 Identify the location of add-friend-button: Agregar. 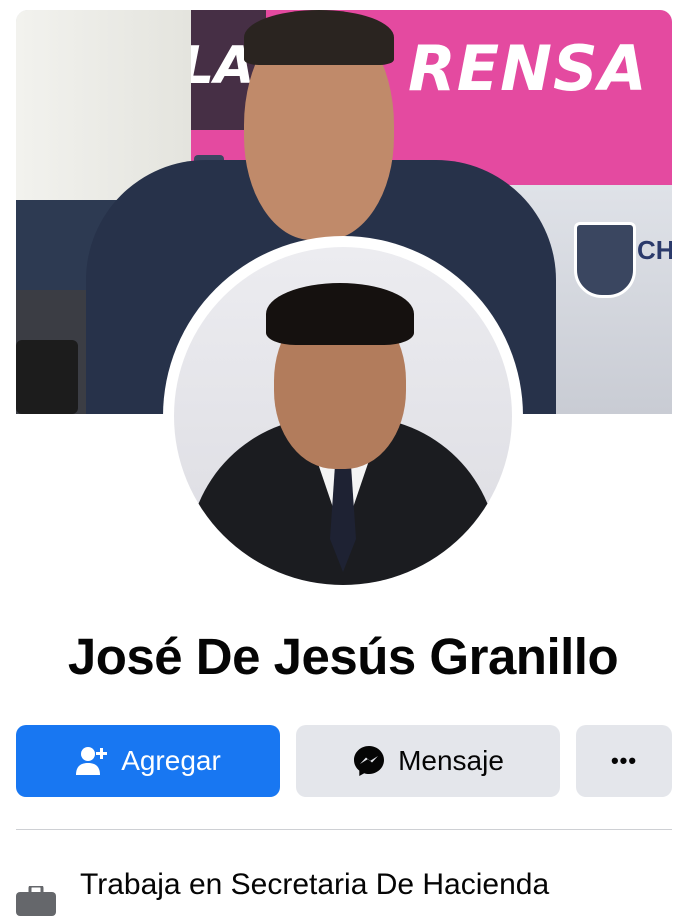
(148, 761).